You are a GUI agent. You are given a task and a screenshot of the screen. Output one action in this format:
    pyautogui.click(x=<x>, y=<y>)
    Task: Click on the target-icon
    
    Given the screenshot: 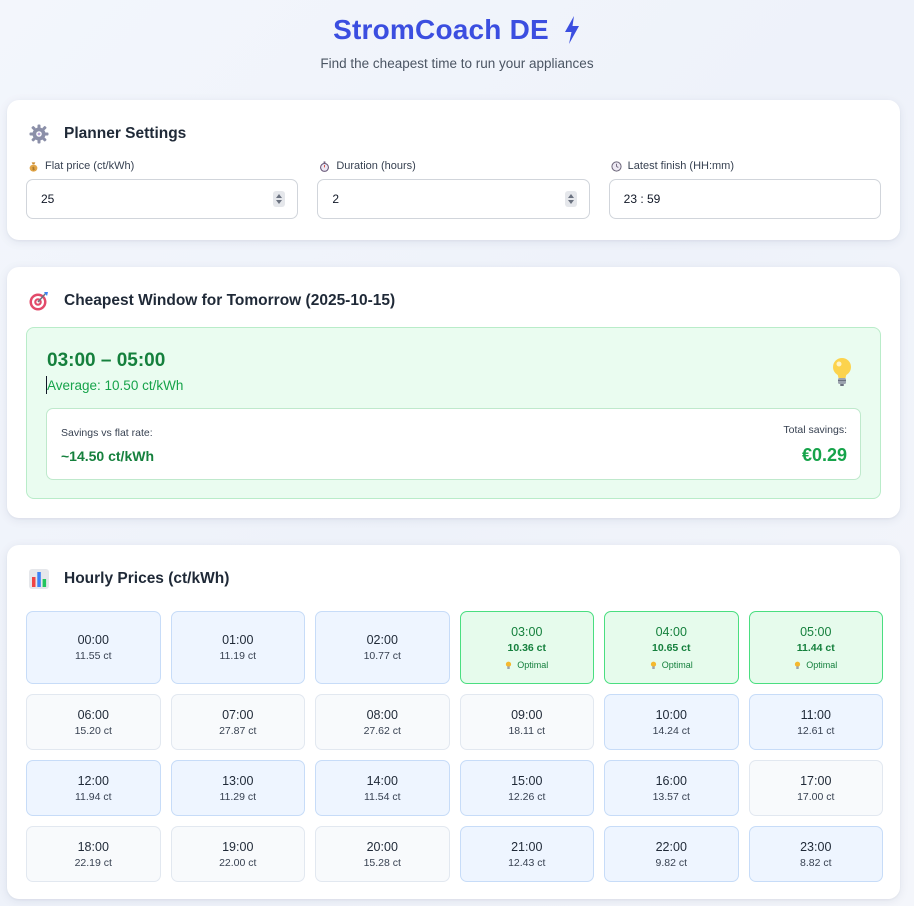 What is the action you would take?
    pyautogui.click(x=38, y=301)
    